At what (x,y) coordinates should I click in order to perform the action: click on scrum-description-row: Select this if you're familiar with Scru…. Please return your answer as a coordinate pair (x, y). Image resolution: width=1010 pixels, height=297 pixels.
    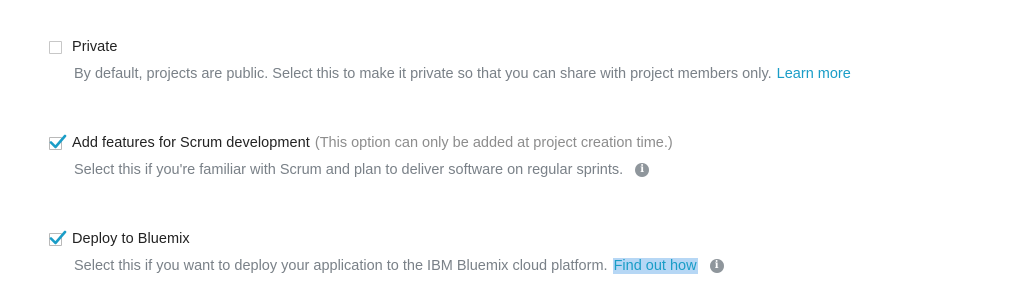
    Looking at the image, I should click on (373, 170).